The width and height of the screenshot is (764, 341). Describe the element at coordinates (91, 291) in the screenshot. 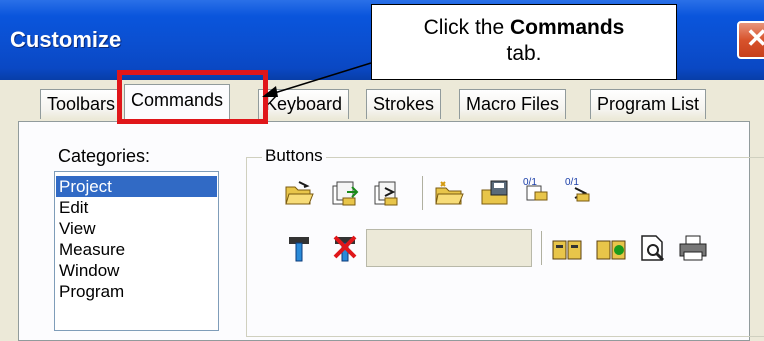

I see `category-program: Program` at that location.